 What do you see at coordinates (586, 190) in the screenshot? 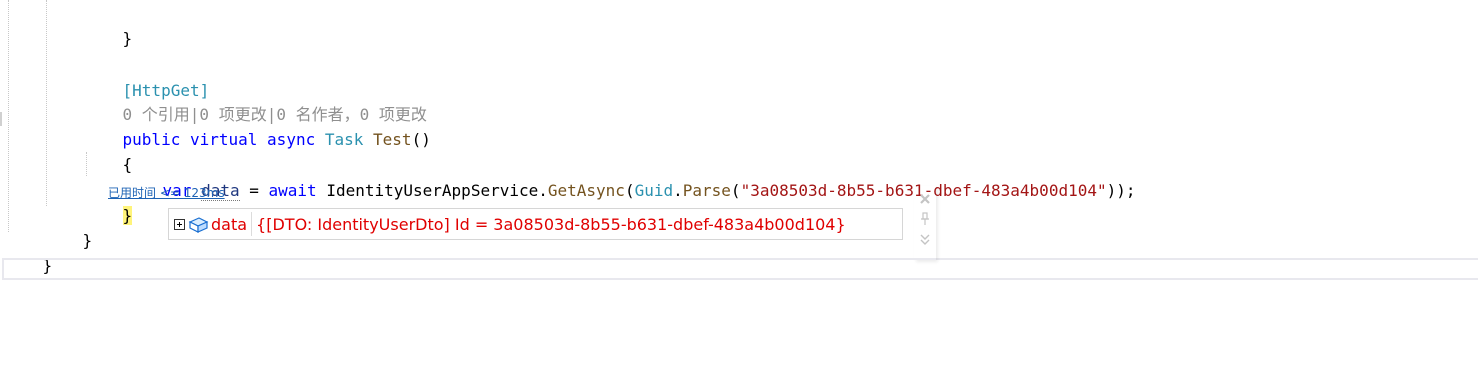
I see `method-getasync: GetAsync` at bounding box center [586, 190].